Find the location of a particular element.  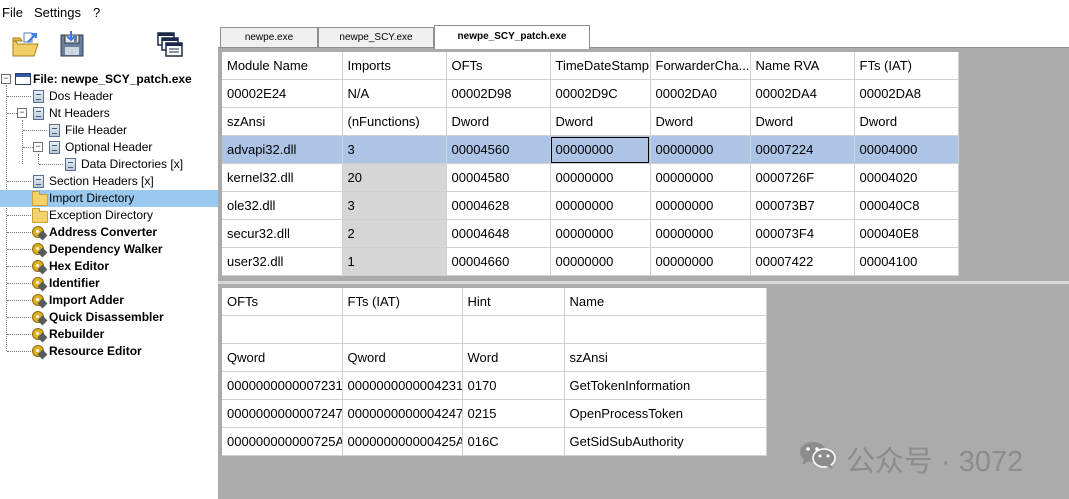

table-cell: 00002D9C is located at coordinates (600, 93).